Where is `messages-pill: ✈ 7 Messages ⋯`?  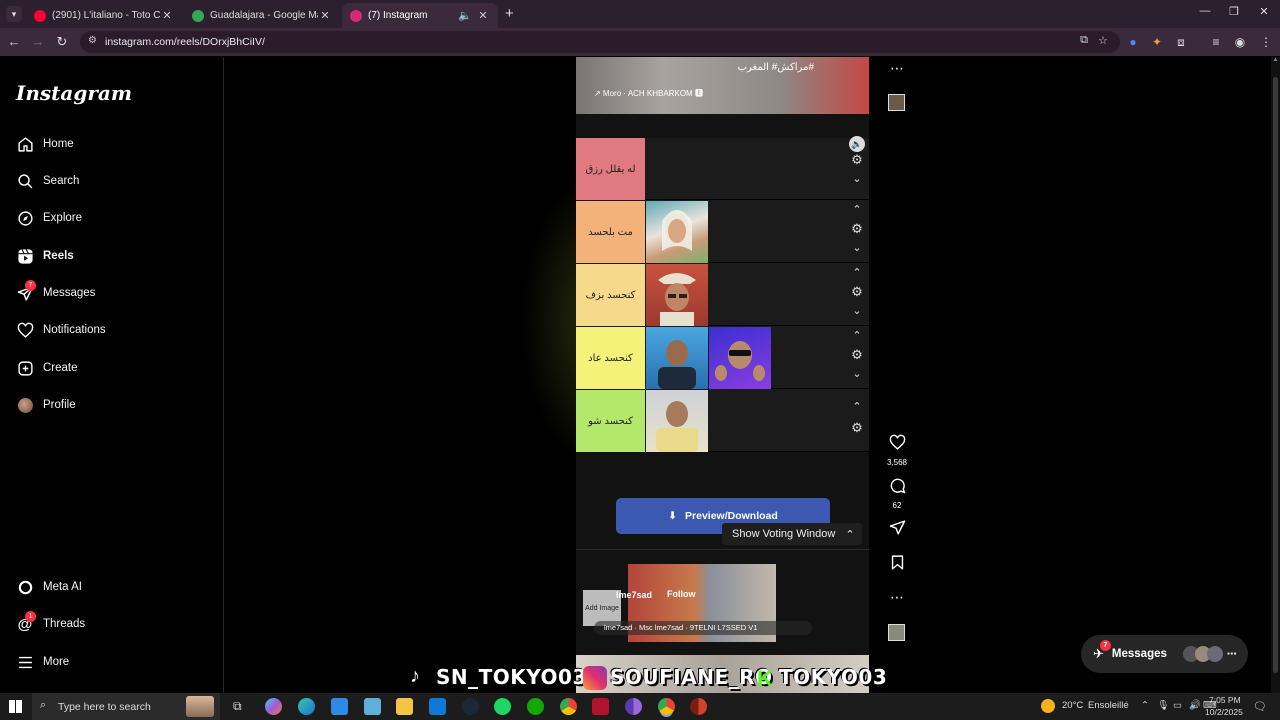
messages-pill: ✈ 7 Messages ⋯ is located at coordinates (1164, 654).